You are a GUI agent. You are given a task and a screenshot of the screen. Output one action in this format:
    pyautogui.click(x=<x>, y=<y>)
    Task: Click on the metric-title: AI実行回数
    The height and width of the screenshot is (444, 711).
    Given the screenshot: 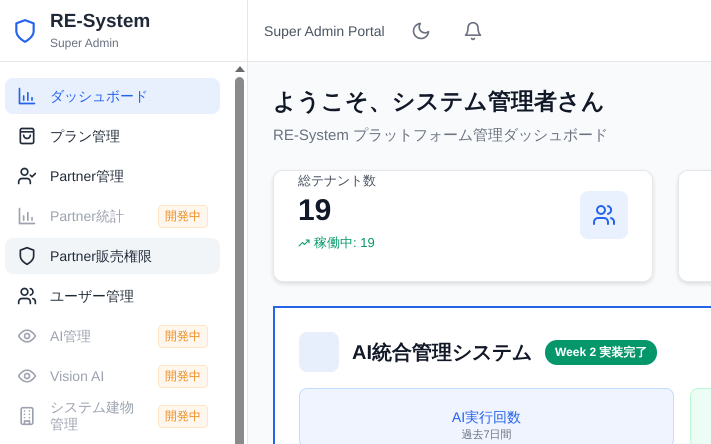 What is the action you would take?
    pyautogui.click(x=486, y=418)
    